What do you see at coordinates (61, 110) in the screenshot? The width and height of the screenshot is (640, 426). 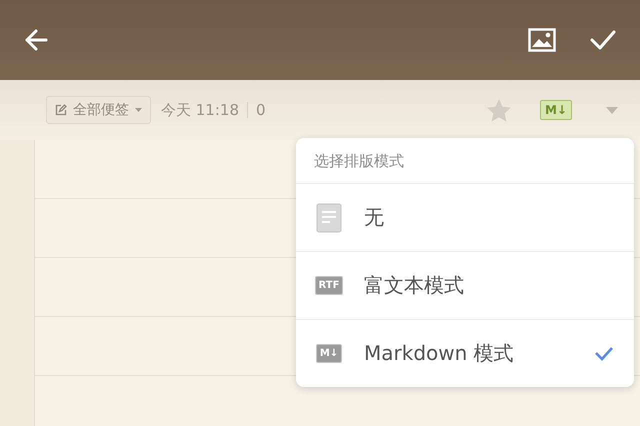 I see `edit-icon` at bounding box center [61, 110].